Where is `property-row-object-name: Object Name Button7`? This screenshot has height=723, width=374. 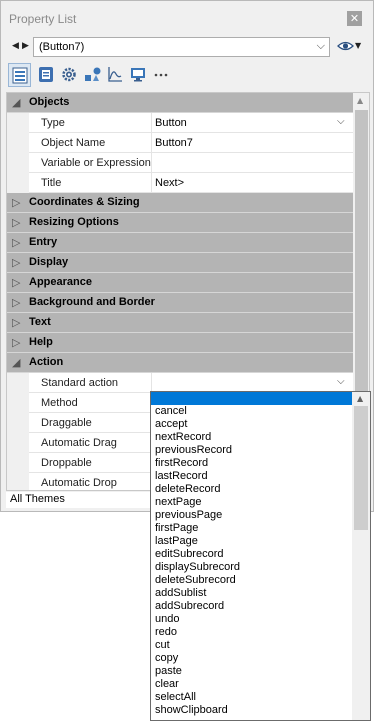
property-row-object-name: Object Name Button7 is located at coordinates (180, 143).